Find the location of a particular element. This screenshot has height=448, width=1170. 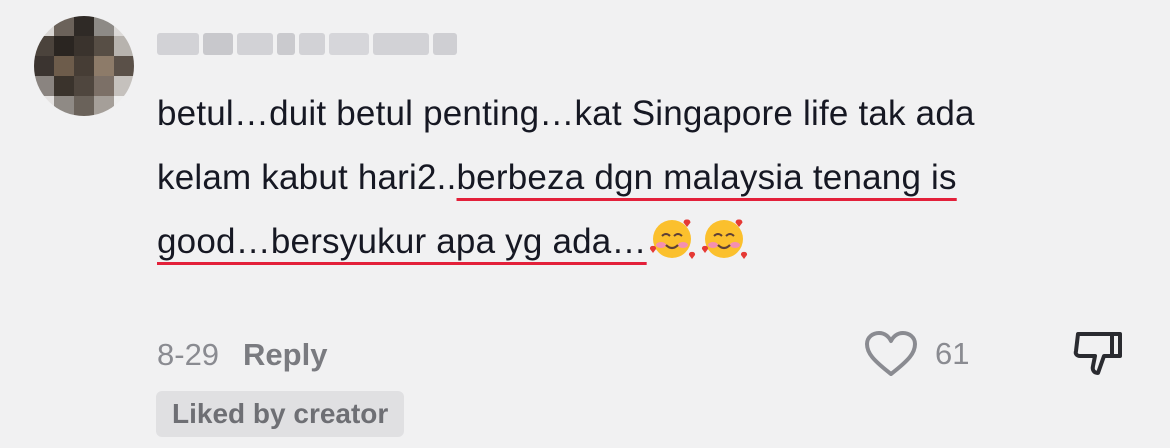

thumbs-down-icon is located at coordinates (1099, 354).